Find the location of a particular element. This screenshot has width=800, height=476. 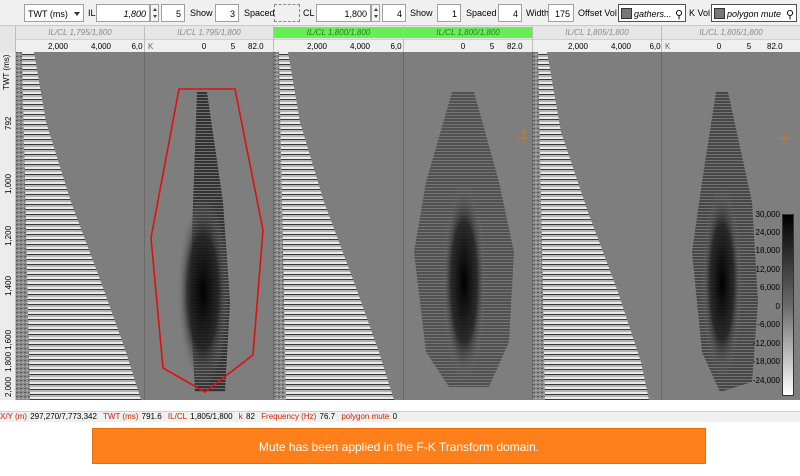

status-xy-label: X/Y (m) is located at coordinates (13, 416).